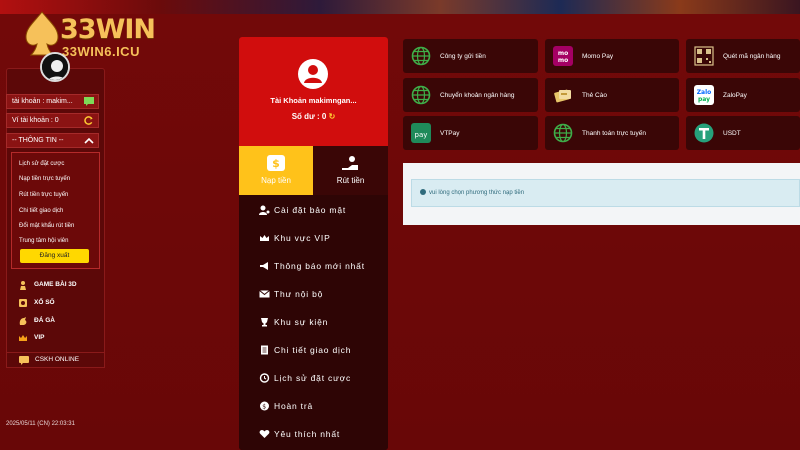  I want to click on qr-icon, so click(704, 56).